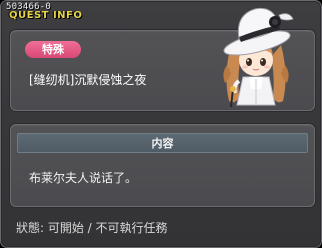 This screenshot has width=322, height=248. Describe the element at coordinates (256, 57) in the screenshot. I see `npc-portrait-icon` at that location.